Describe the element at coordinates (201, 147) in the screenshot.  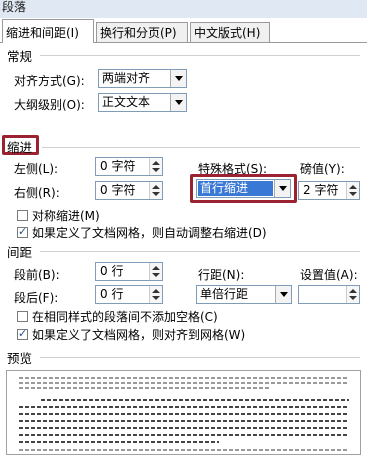
I see `indent-separator` at that location.